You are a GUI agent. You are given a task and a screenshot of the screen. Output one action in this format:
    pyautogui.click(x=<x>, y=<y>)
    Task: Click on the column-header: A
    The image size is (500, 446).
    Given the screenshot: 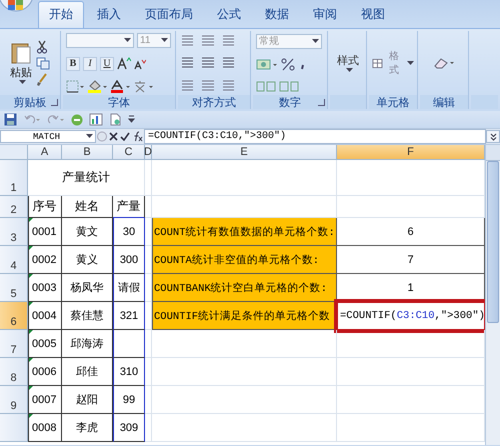 What is the action you would take?
    pyautogui.click(x=45, y=152)
    